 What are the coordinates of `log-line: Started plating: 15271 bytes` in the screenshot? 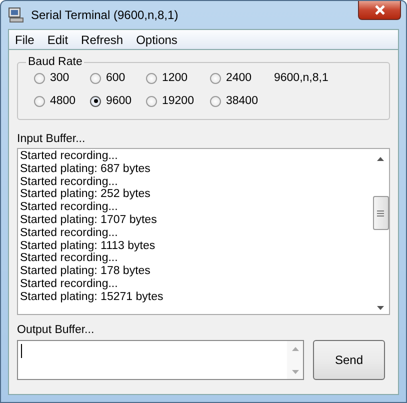 It's located at (92, 297).